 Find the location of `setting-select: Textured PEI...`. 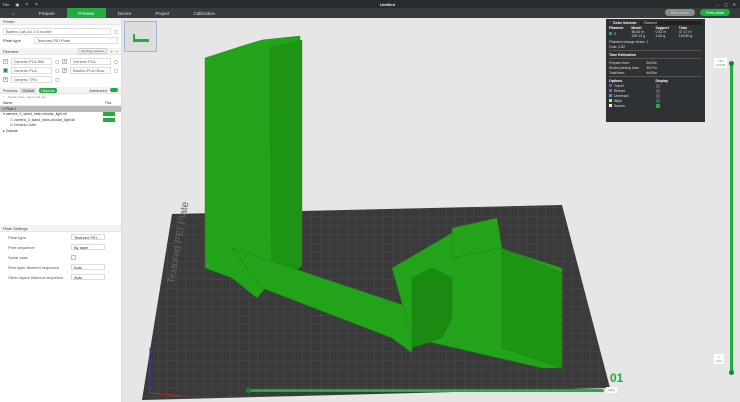

setting-select: Textured PEI... is located at coordinates (88, 237).